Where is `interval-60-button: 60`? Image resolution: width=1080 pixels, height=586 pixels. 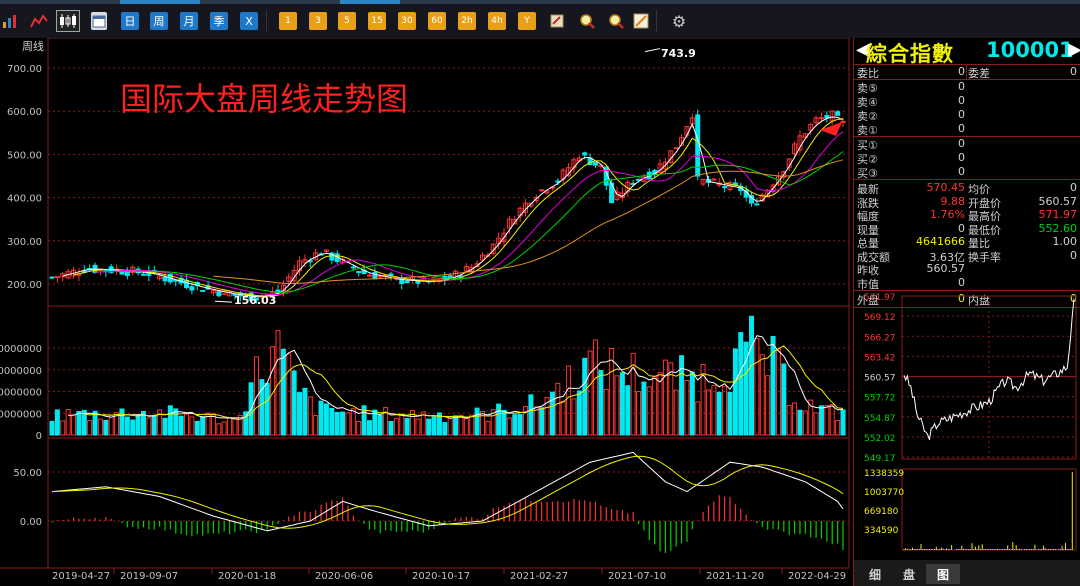 interval-60-button: 60 is located at coordinates (437, 21).